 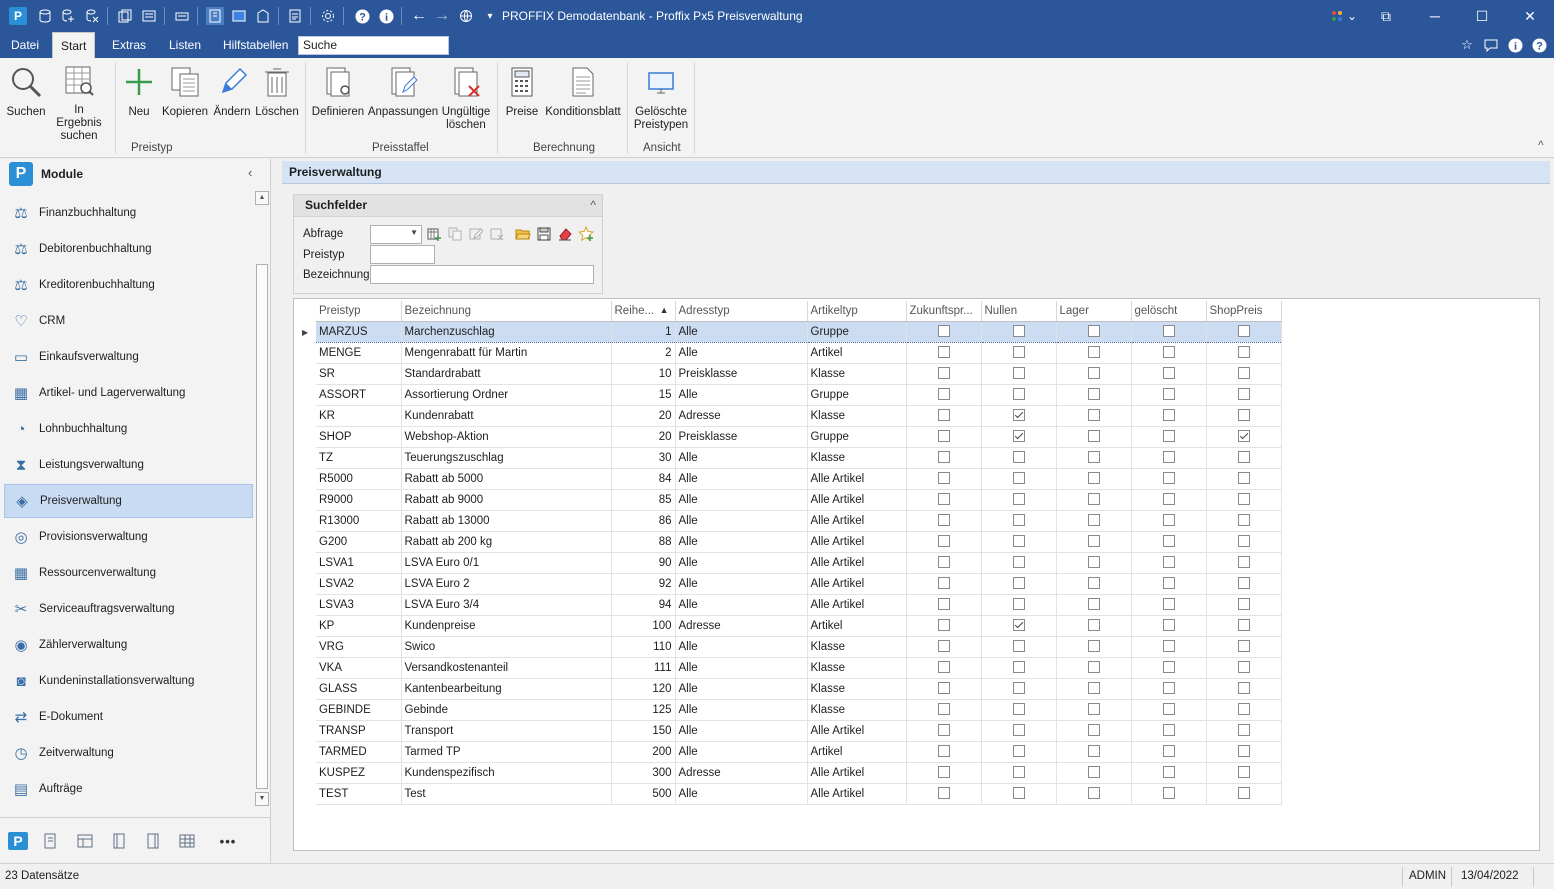 What do you see at coordinates (295, 16) in the screenshot?
I see `report-icon` at bounding box center [295, 16].